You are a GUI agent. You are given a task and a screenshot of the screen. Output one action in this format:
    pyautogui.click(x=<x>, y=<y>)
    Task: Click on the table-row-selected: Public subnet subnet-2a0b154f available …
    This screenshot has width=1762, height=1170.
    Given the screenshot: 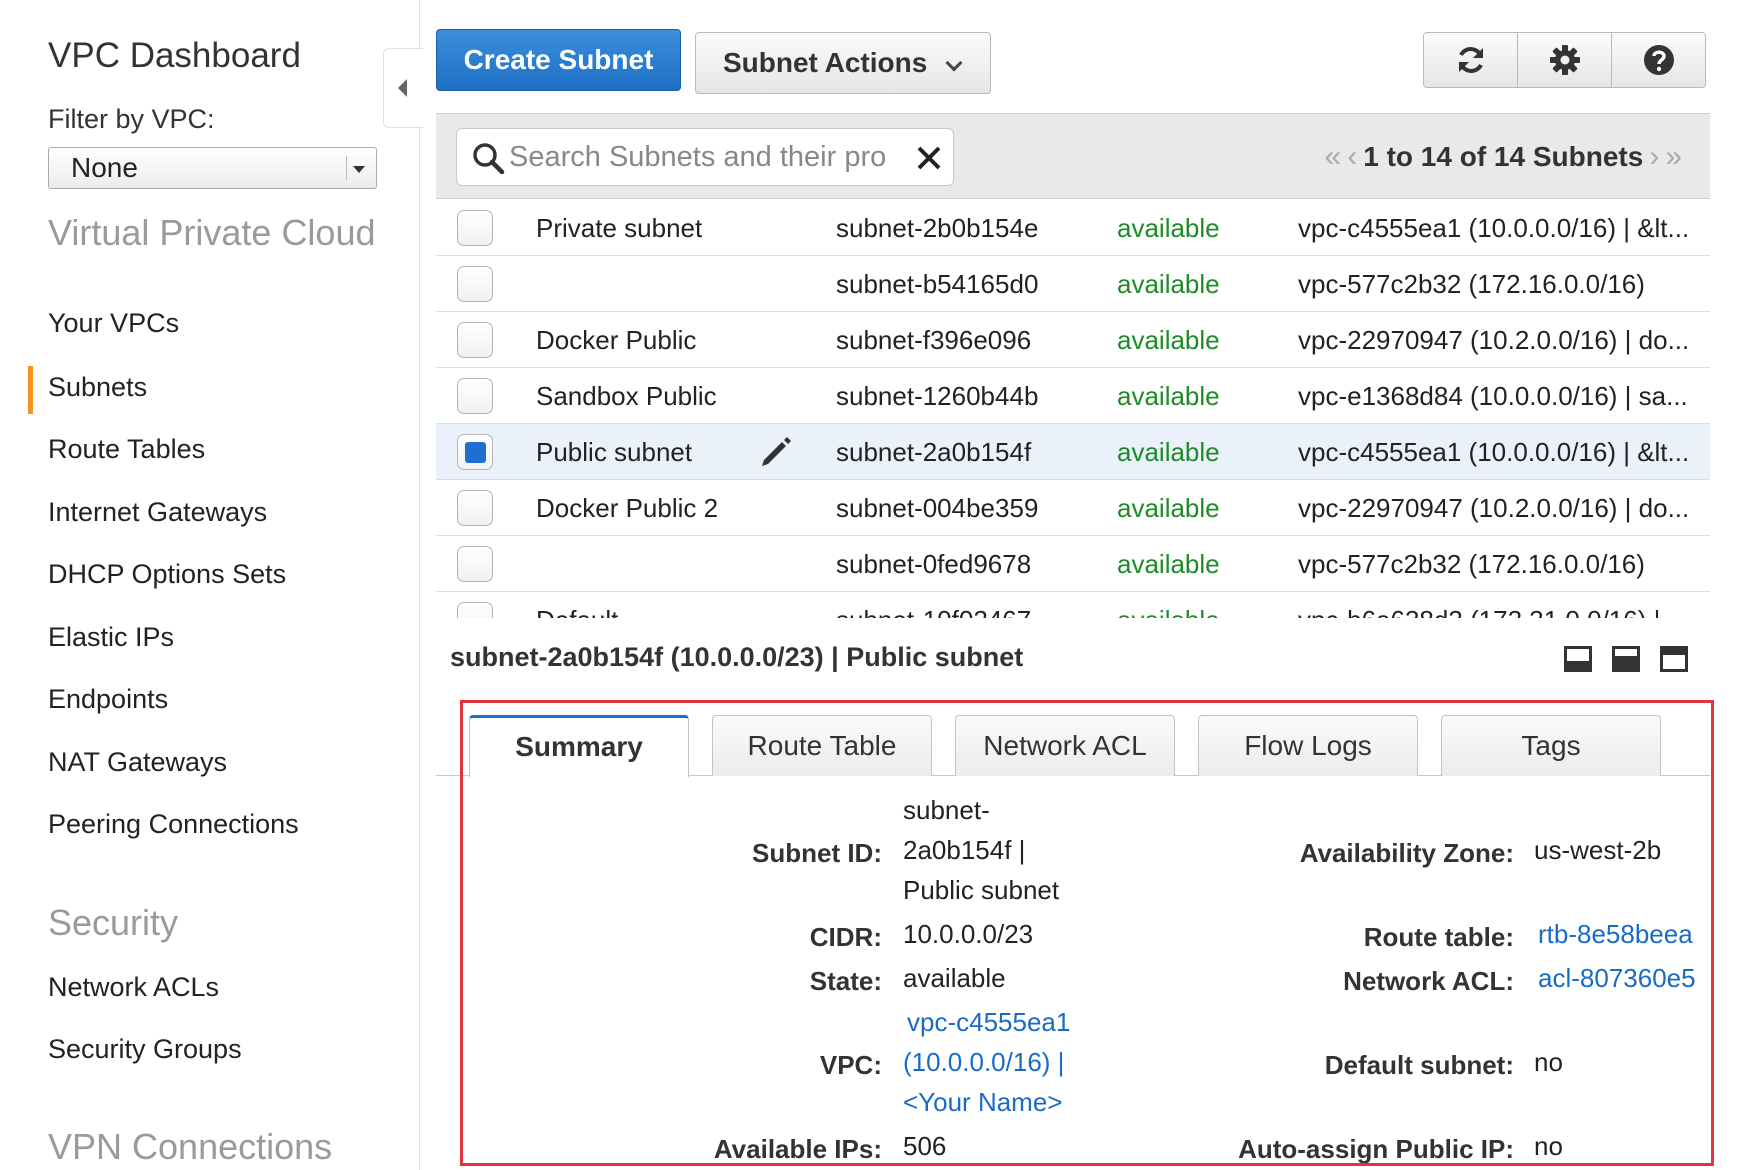 What is the action you would take?
    pyautogui.click(x=1073, y=452)
    